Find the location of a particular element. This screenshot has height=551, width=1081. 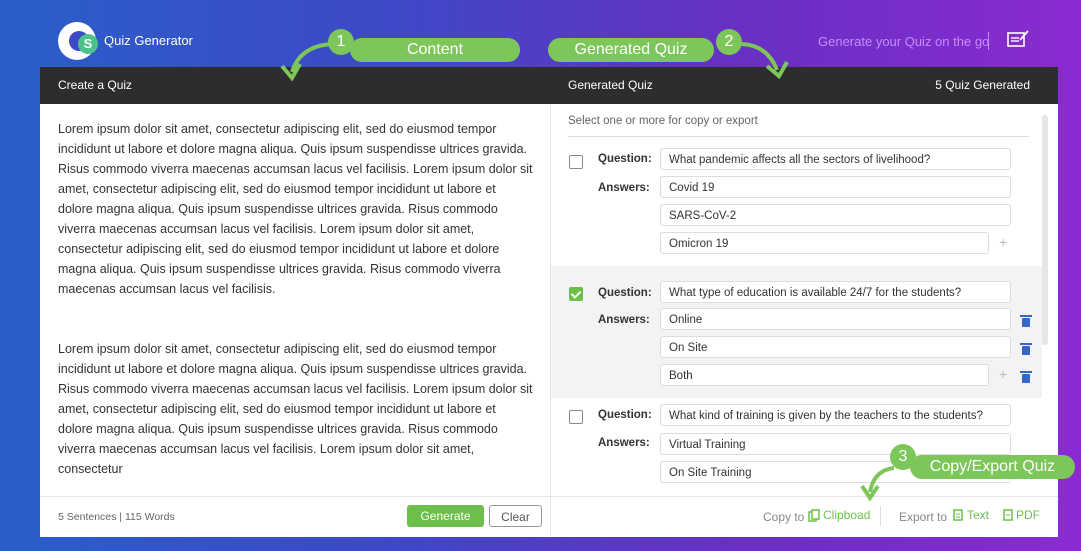

export-pdf-label: PDF is located at coordinates (1028, 515).